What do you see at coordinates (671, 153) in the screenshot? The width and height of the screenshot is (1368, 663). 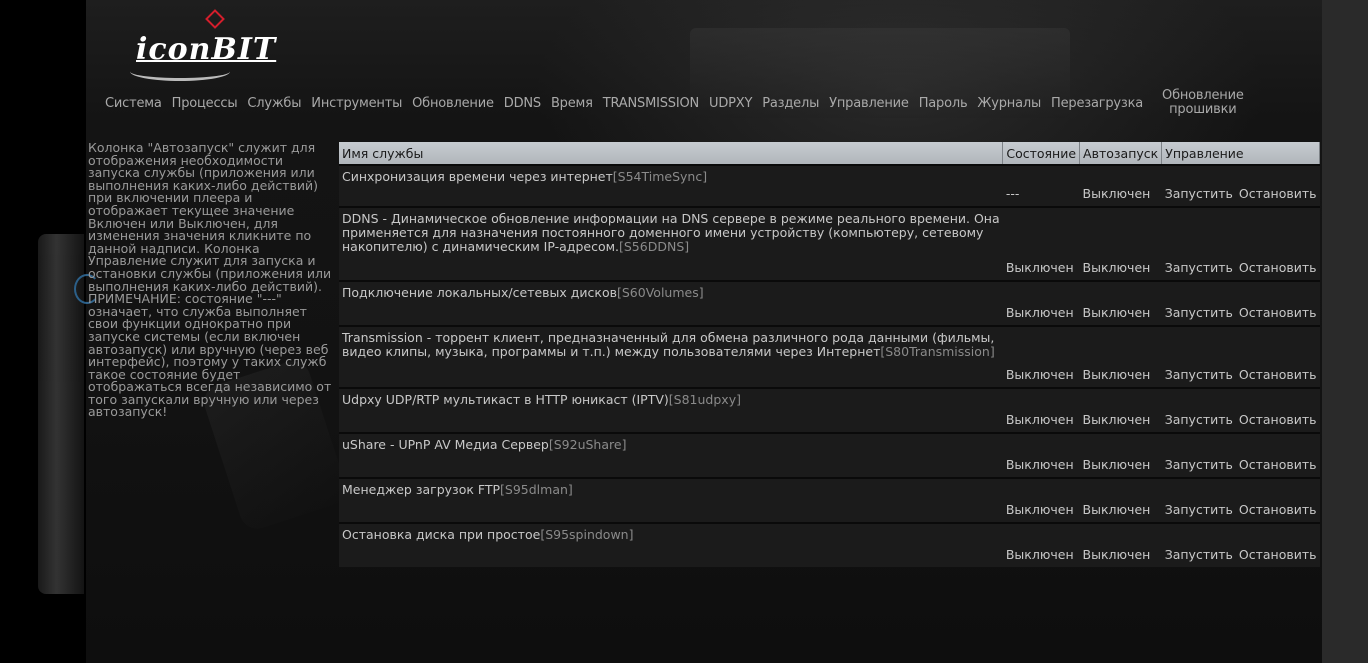 I see `header-service-name: Имя службы` at bounding box center [671, 153].